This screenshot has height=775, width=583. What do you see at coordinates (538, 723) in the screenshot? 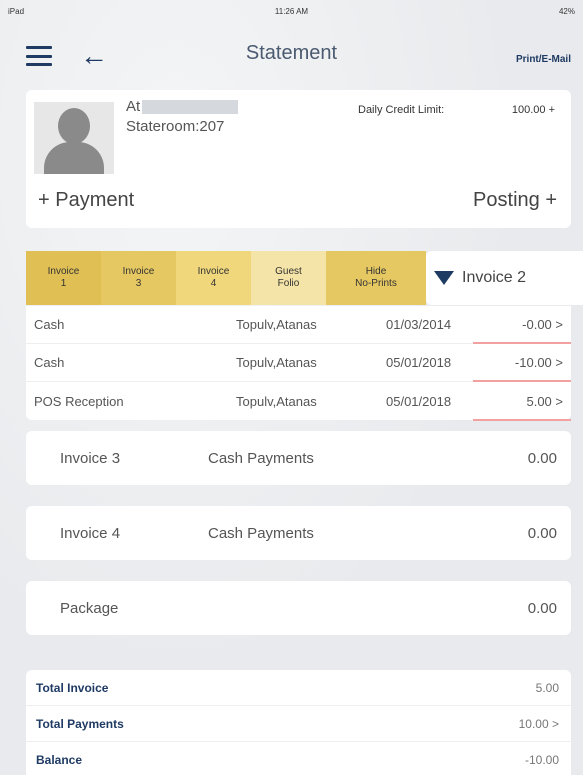
I see `total-value: 10.00 >` at bounding box center [538, 723].